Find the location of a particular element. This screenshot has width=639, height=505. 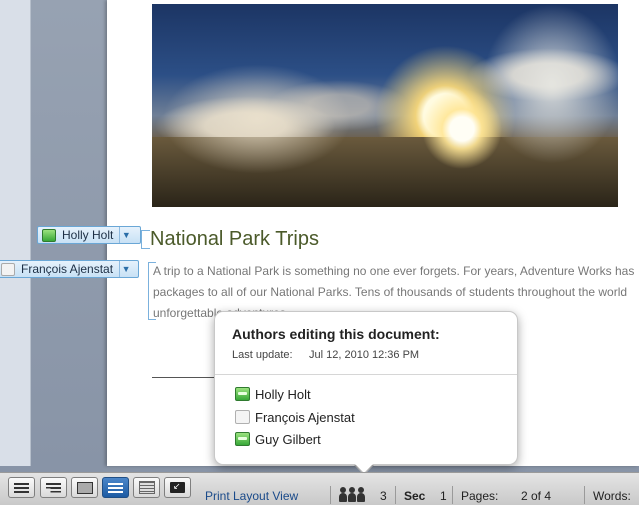

author-tag-francois-ajenstat: François Ajenstat ▼ is located at coordinates (69, 269).